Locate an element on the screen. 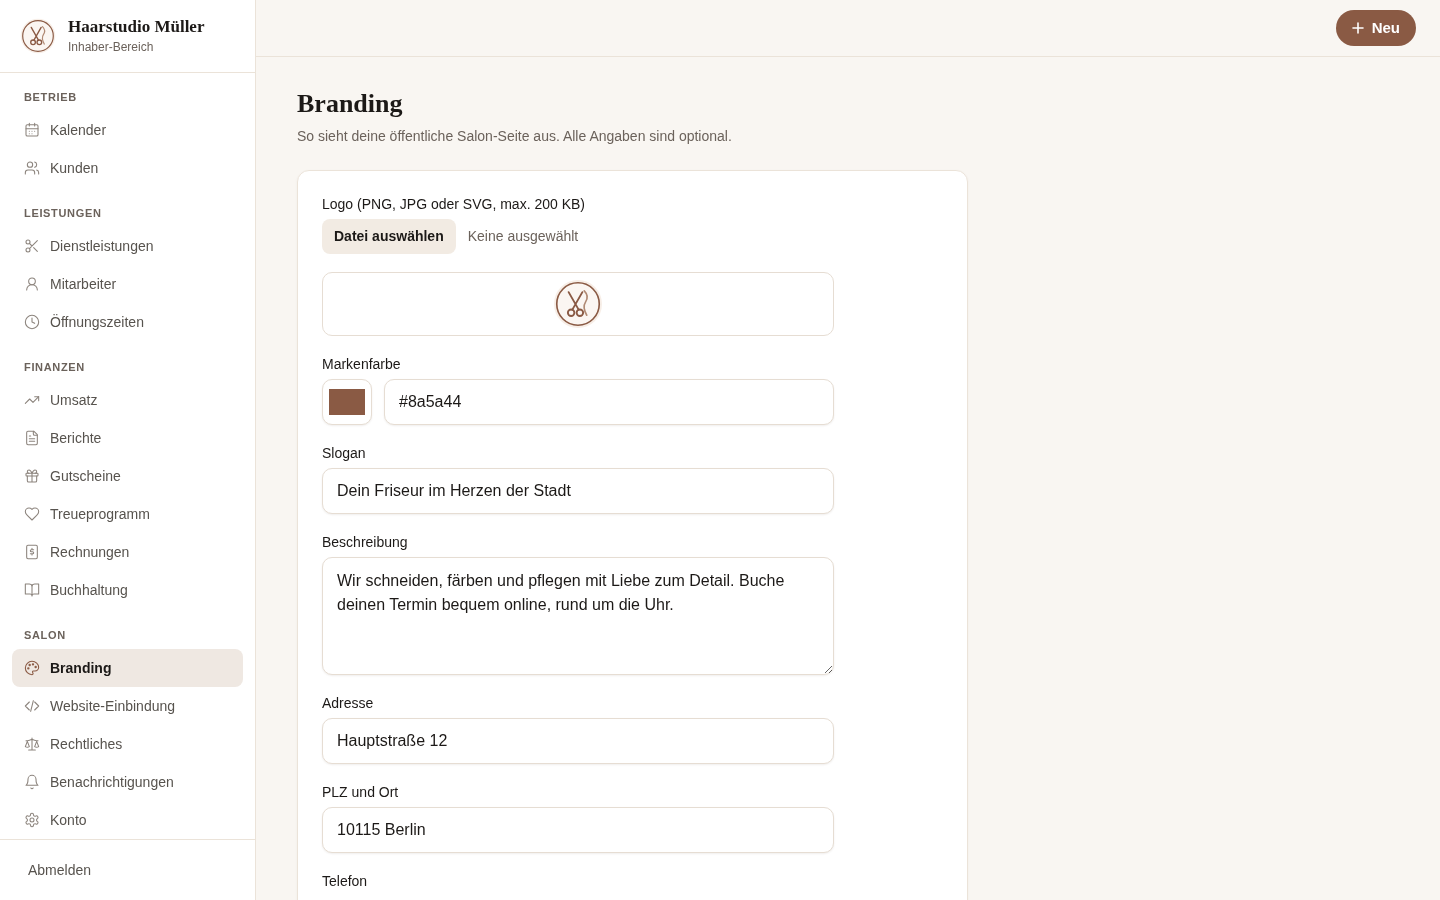  choose-file-button: Datei auswählen is located at coordinates (389, 236).